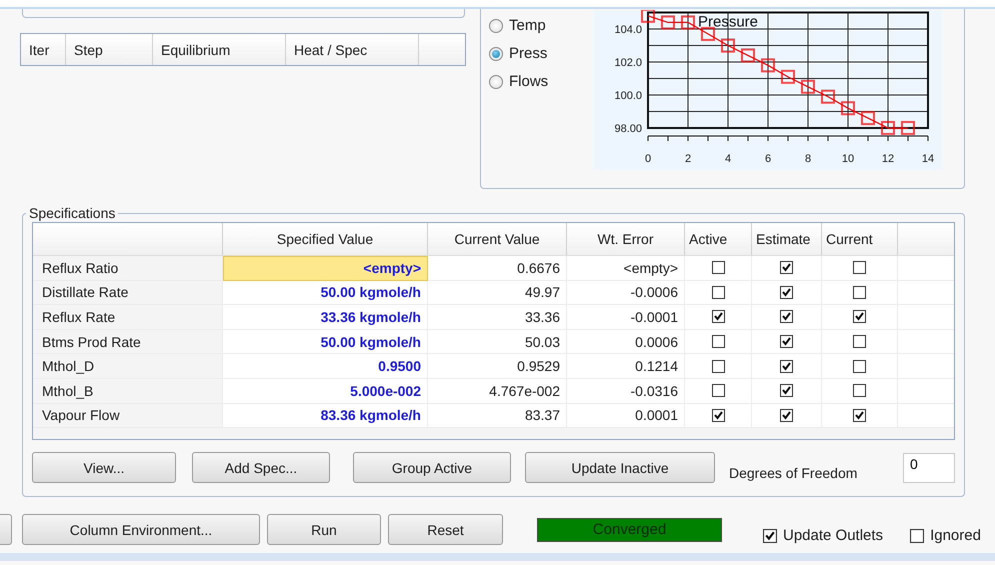  I want to click on table-cell: 33.36, so click(497, 317).